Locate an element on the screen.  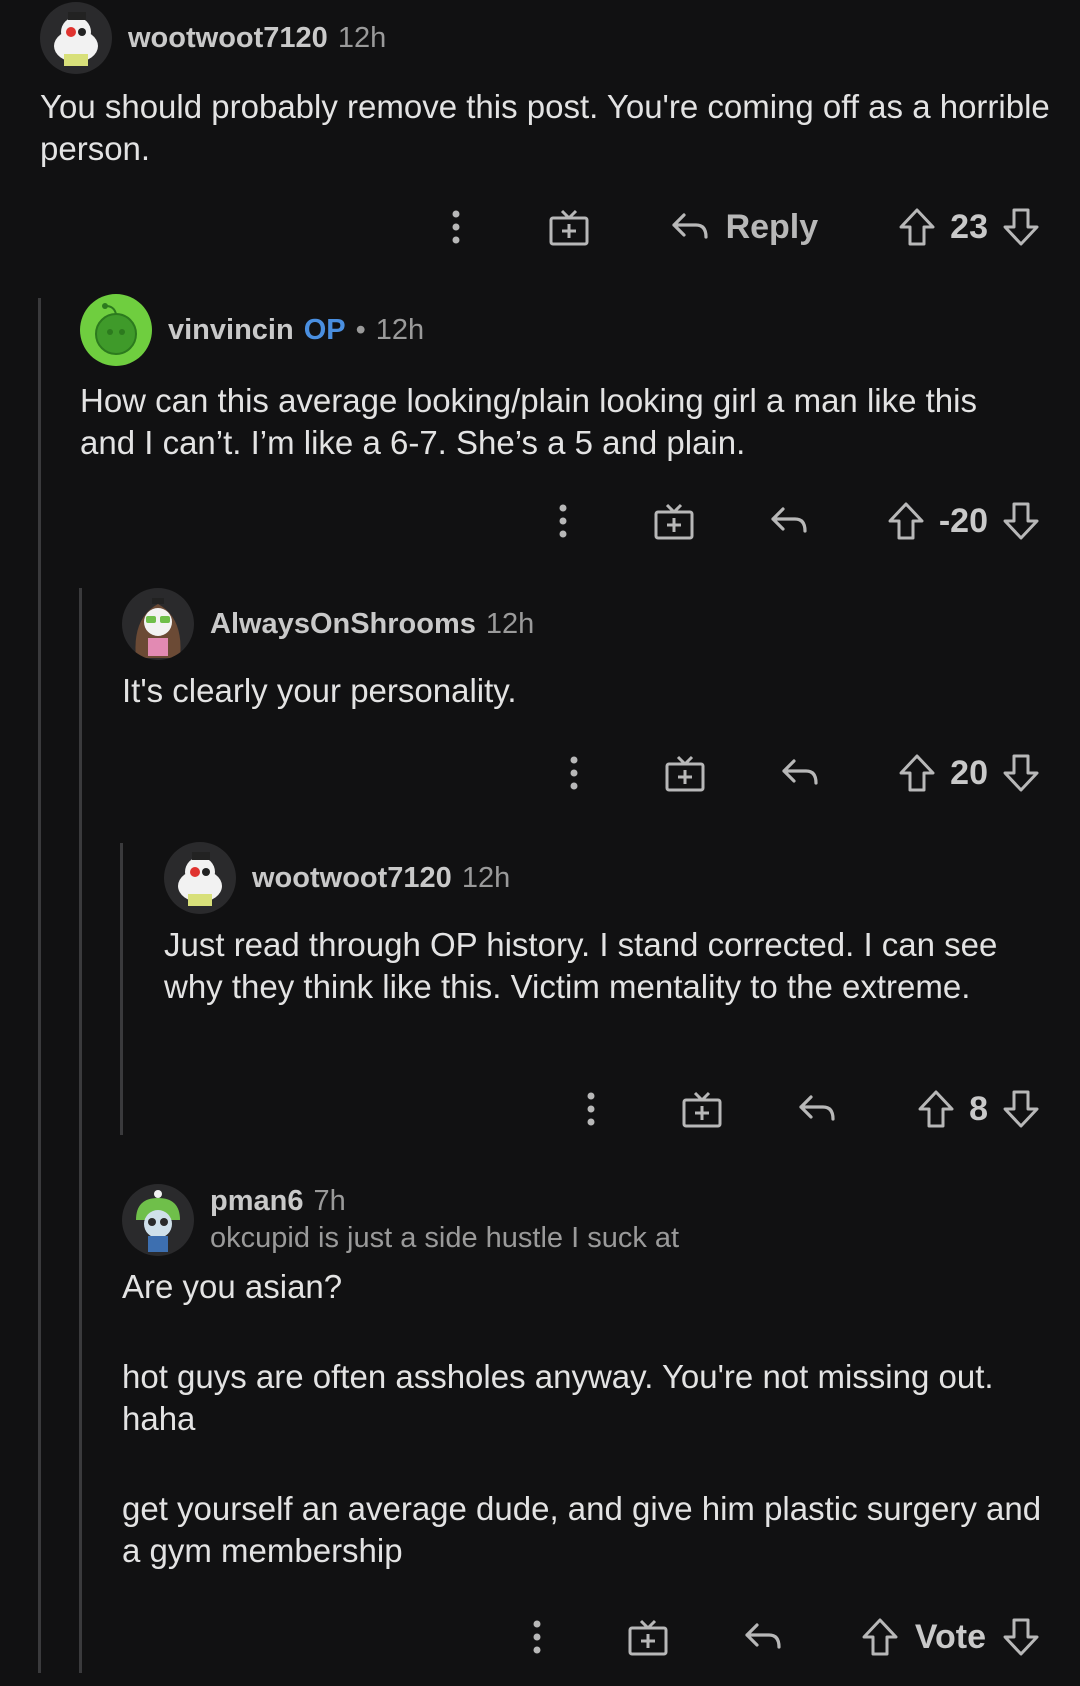
comment-body: It's clearly your personality. is located at coordinates (582, 691).